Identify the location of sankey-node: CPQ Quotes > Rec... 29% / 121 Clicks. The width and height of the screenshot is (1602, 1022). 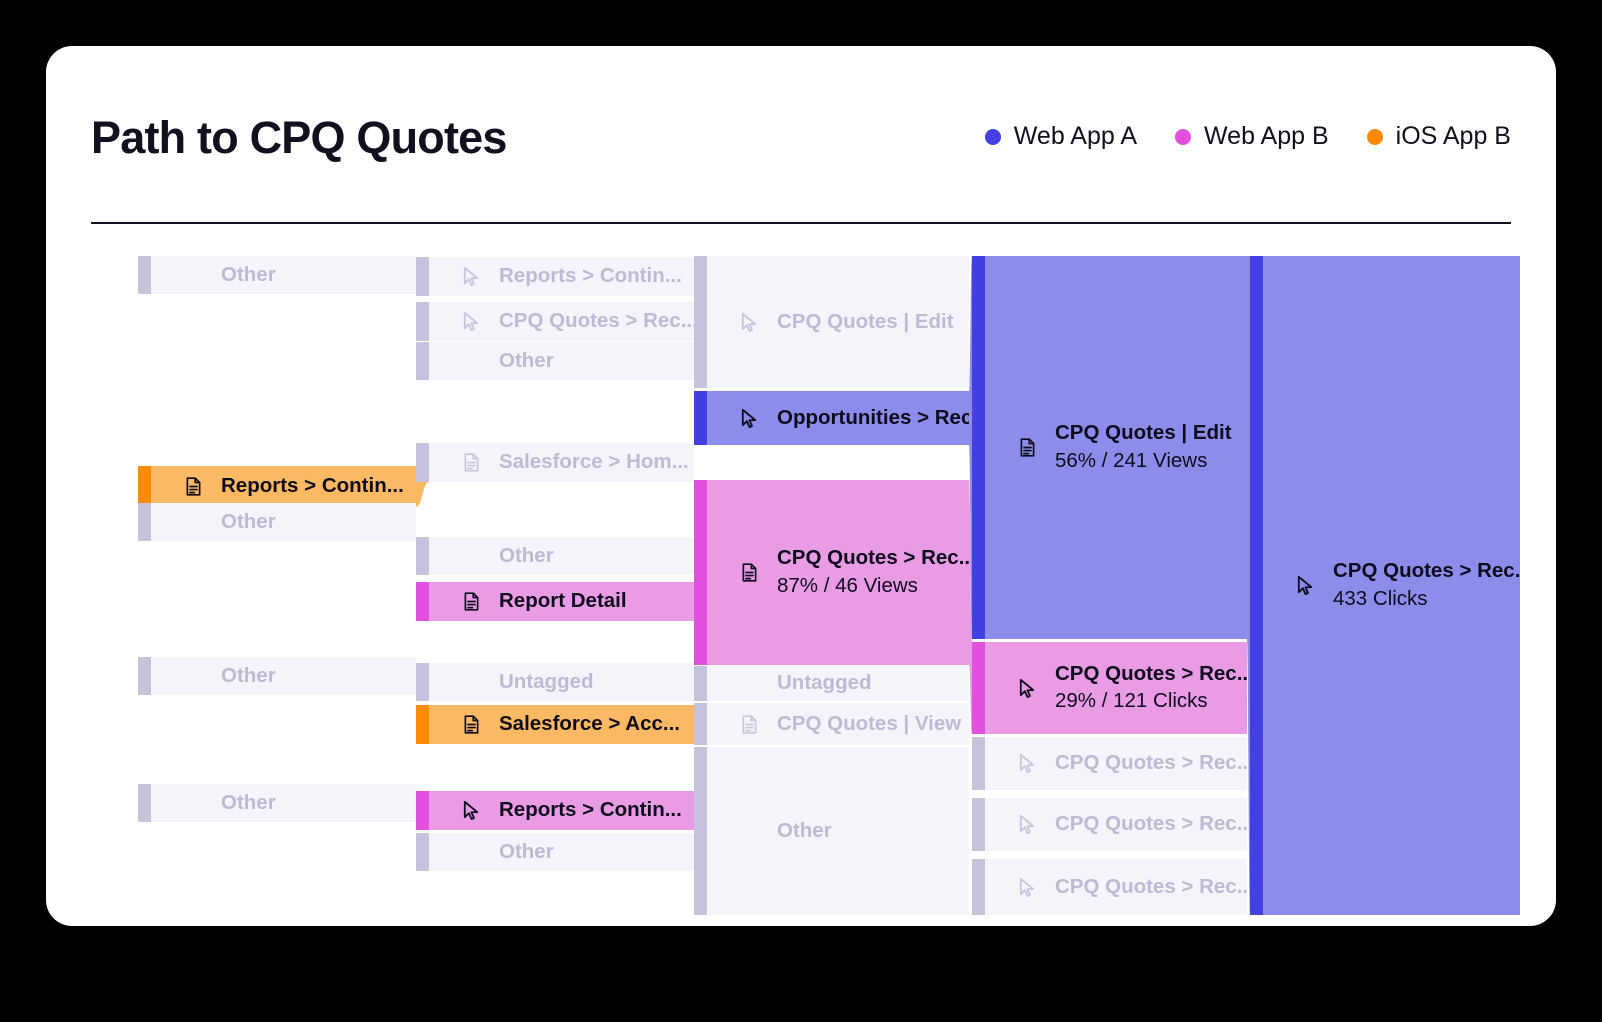
(1109, 688).